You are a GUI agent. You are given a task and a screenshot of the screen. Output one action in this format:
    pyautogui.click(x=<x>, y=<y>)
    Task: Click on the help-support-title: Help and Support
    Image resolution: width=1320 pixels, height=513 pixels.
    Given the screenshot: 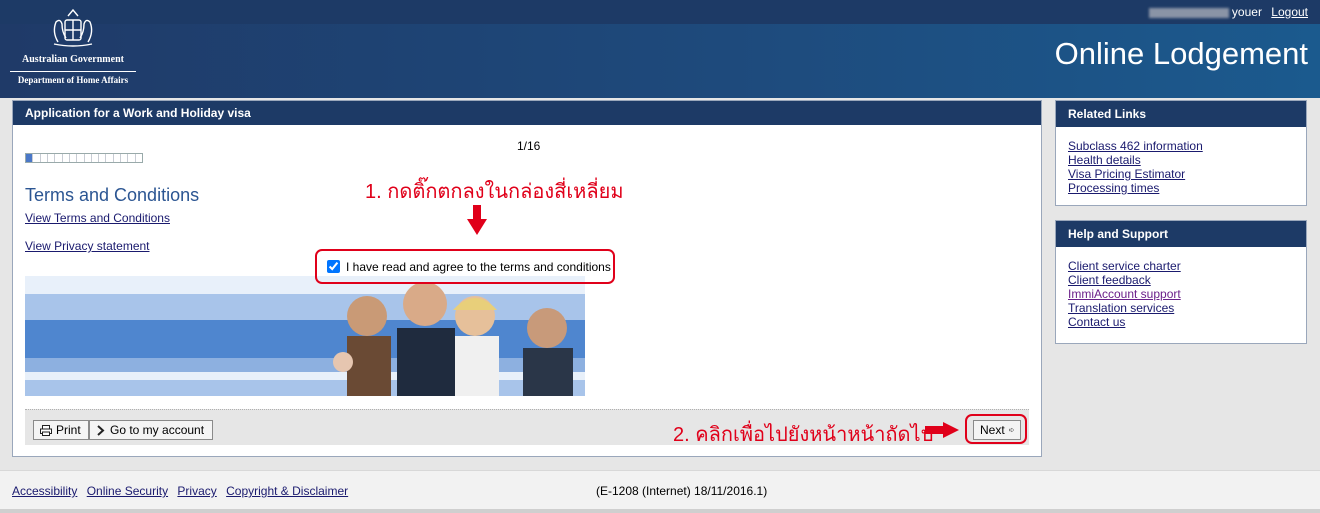 What is the action you would take?
    pyautogui.click(x=1181, y=234)
    